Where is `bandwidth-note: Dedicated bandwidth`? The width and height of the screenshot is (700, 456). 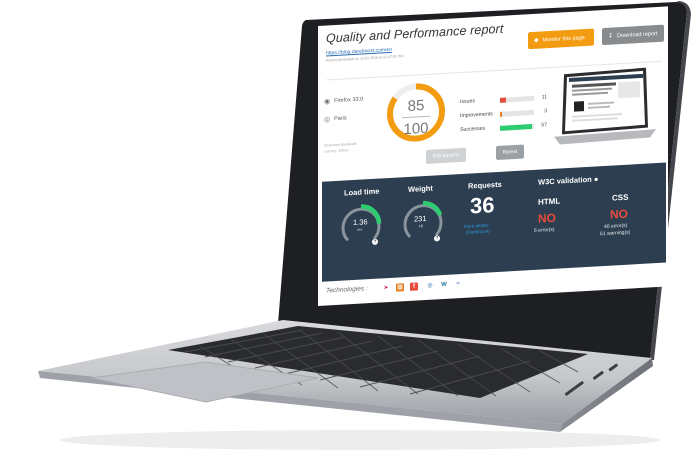 bandwidth-note: Dedicated bandwidth is located at coordinates (340, 144).